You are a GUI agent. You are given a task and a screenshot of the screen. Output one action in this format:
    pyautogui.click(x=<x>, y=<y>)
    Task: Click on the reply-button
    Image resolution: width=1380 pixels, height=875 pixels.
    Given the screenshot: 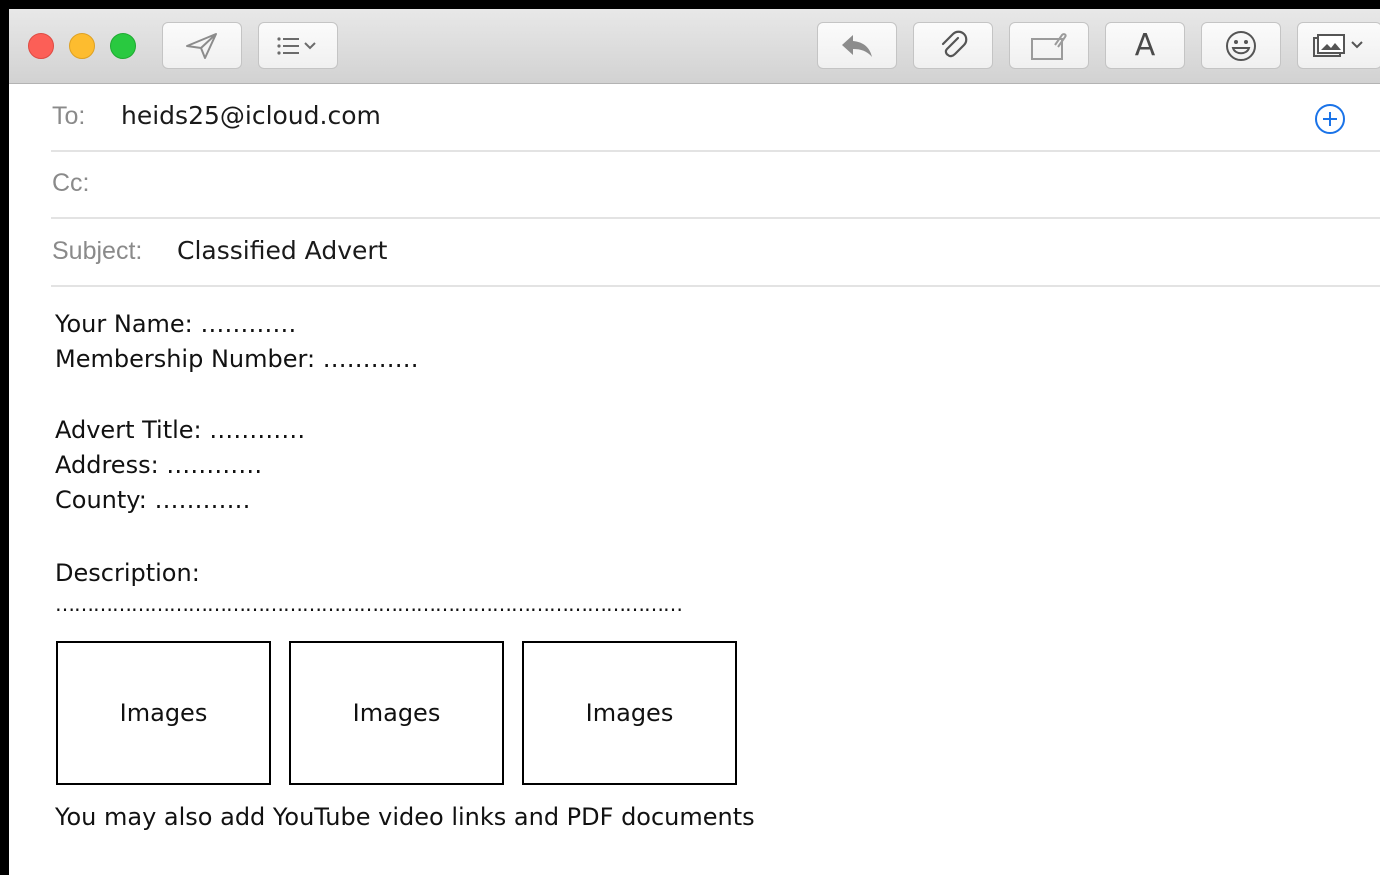 What is the action you would take?
    pyautogui.click(x=857, y=45)
    